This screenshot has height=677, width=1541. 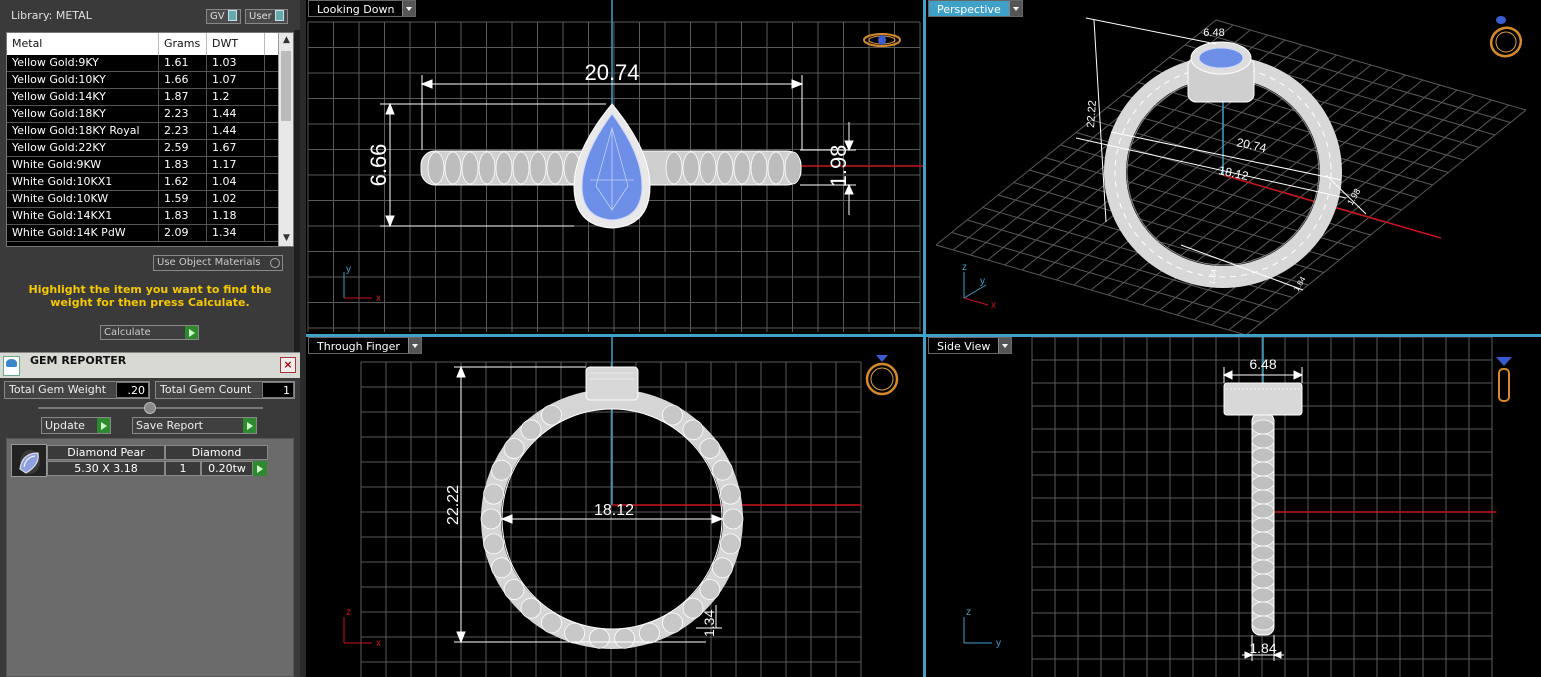 I want to click on pear-gem-icon, so click(x=29, y=462).